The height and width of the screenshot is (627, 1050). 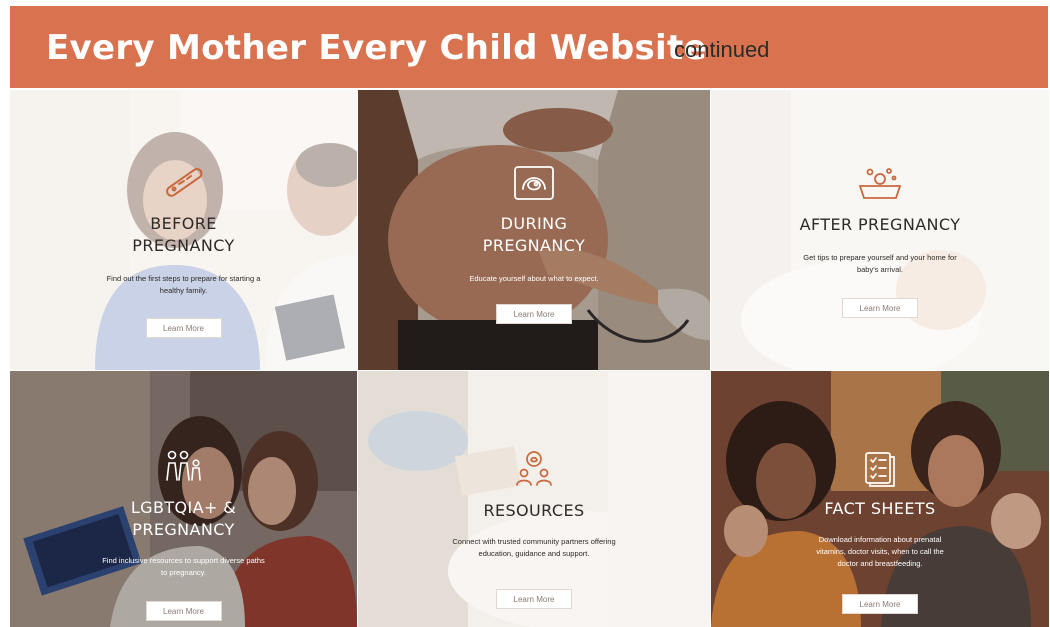 What do you see at coordinates (183, 507) in the screenshot?
I see `tile-title-line1: LGBTQIA+ &` at bounding box center [183, 507].